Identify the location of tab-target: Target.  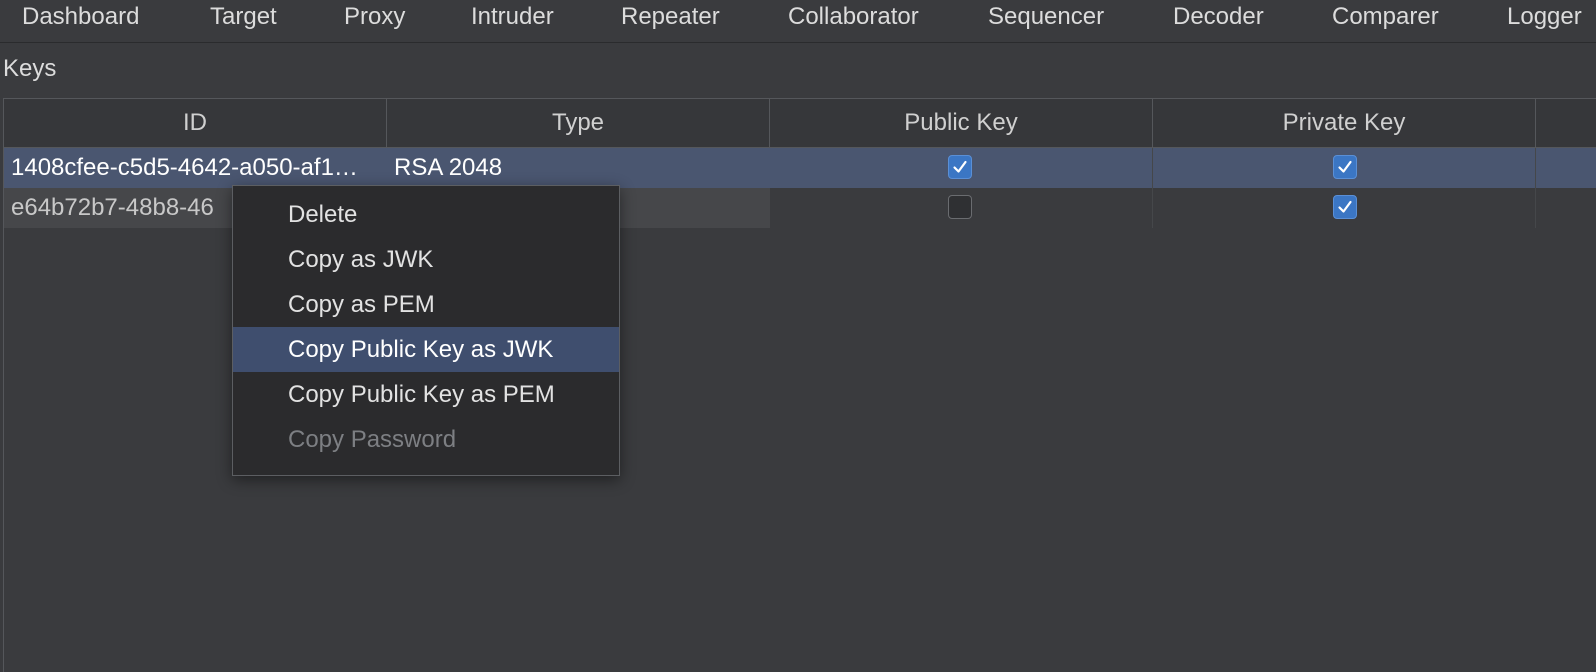
(243, 18).